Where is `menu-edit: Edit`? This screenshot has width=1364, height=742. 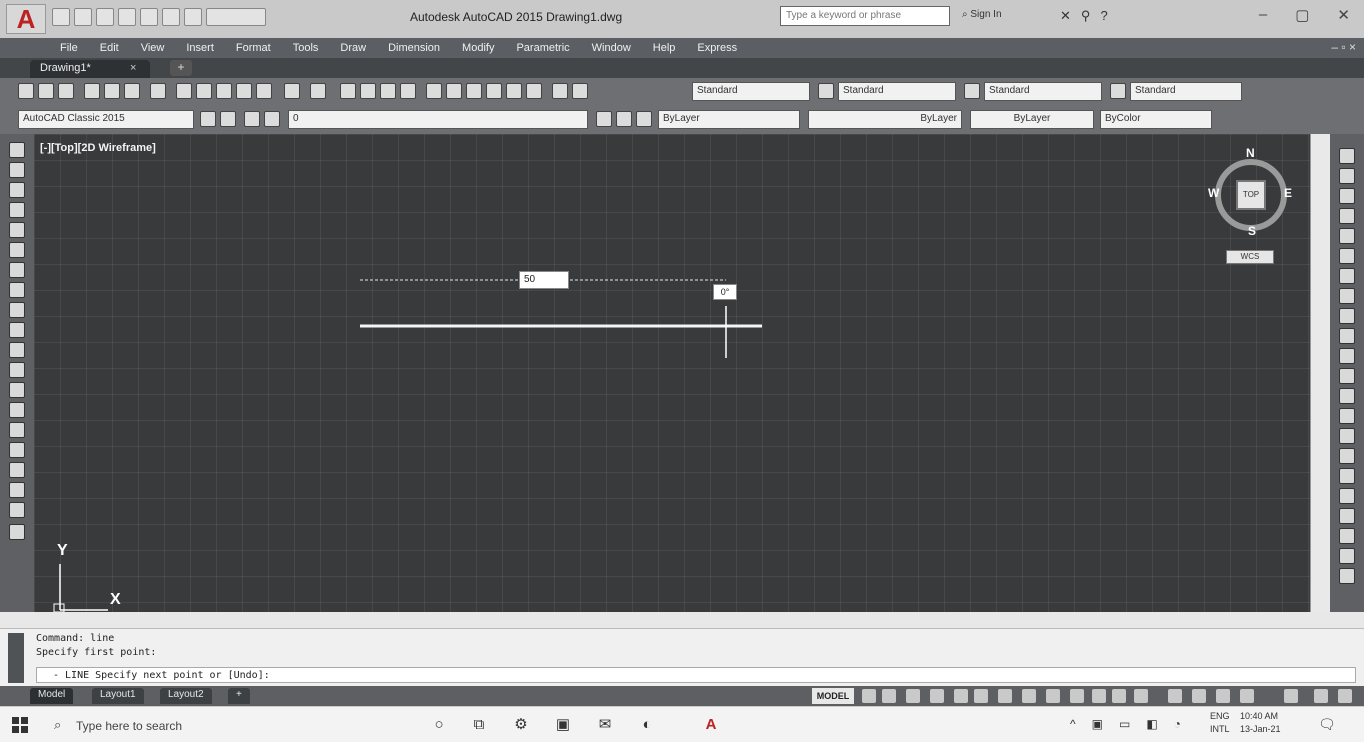
menu-edit: Edit is located at coordinates (109, 48).